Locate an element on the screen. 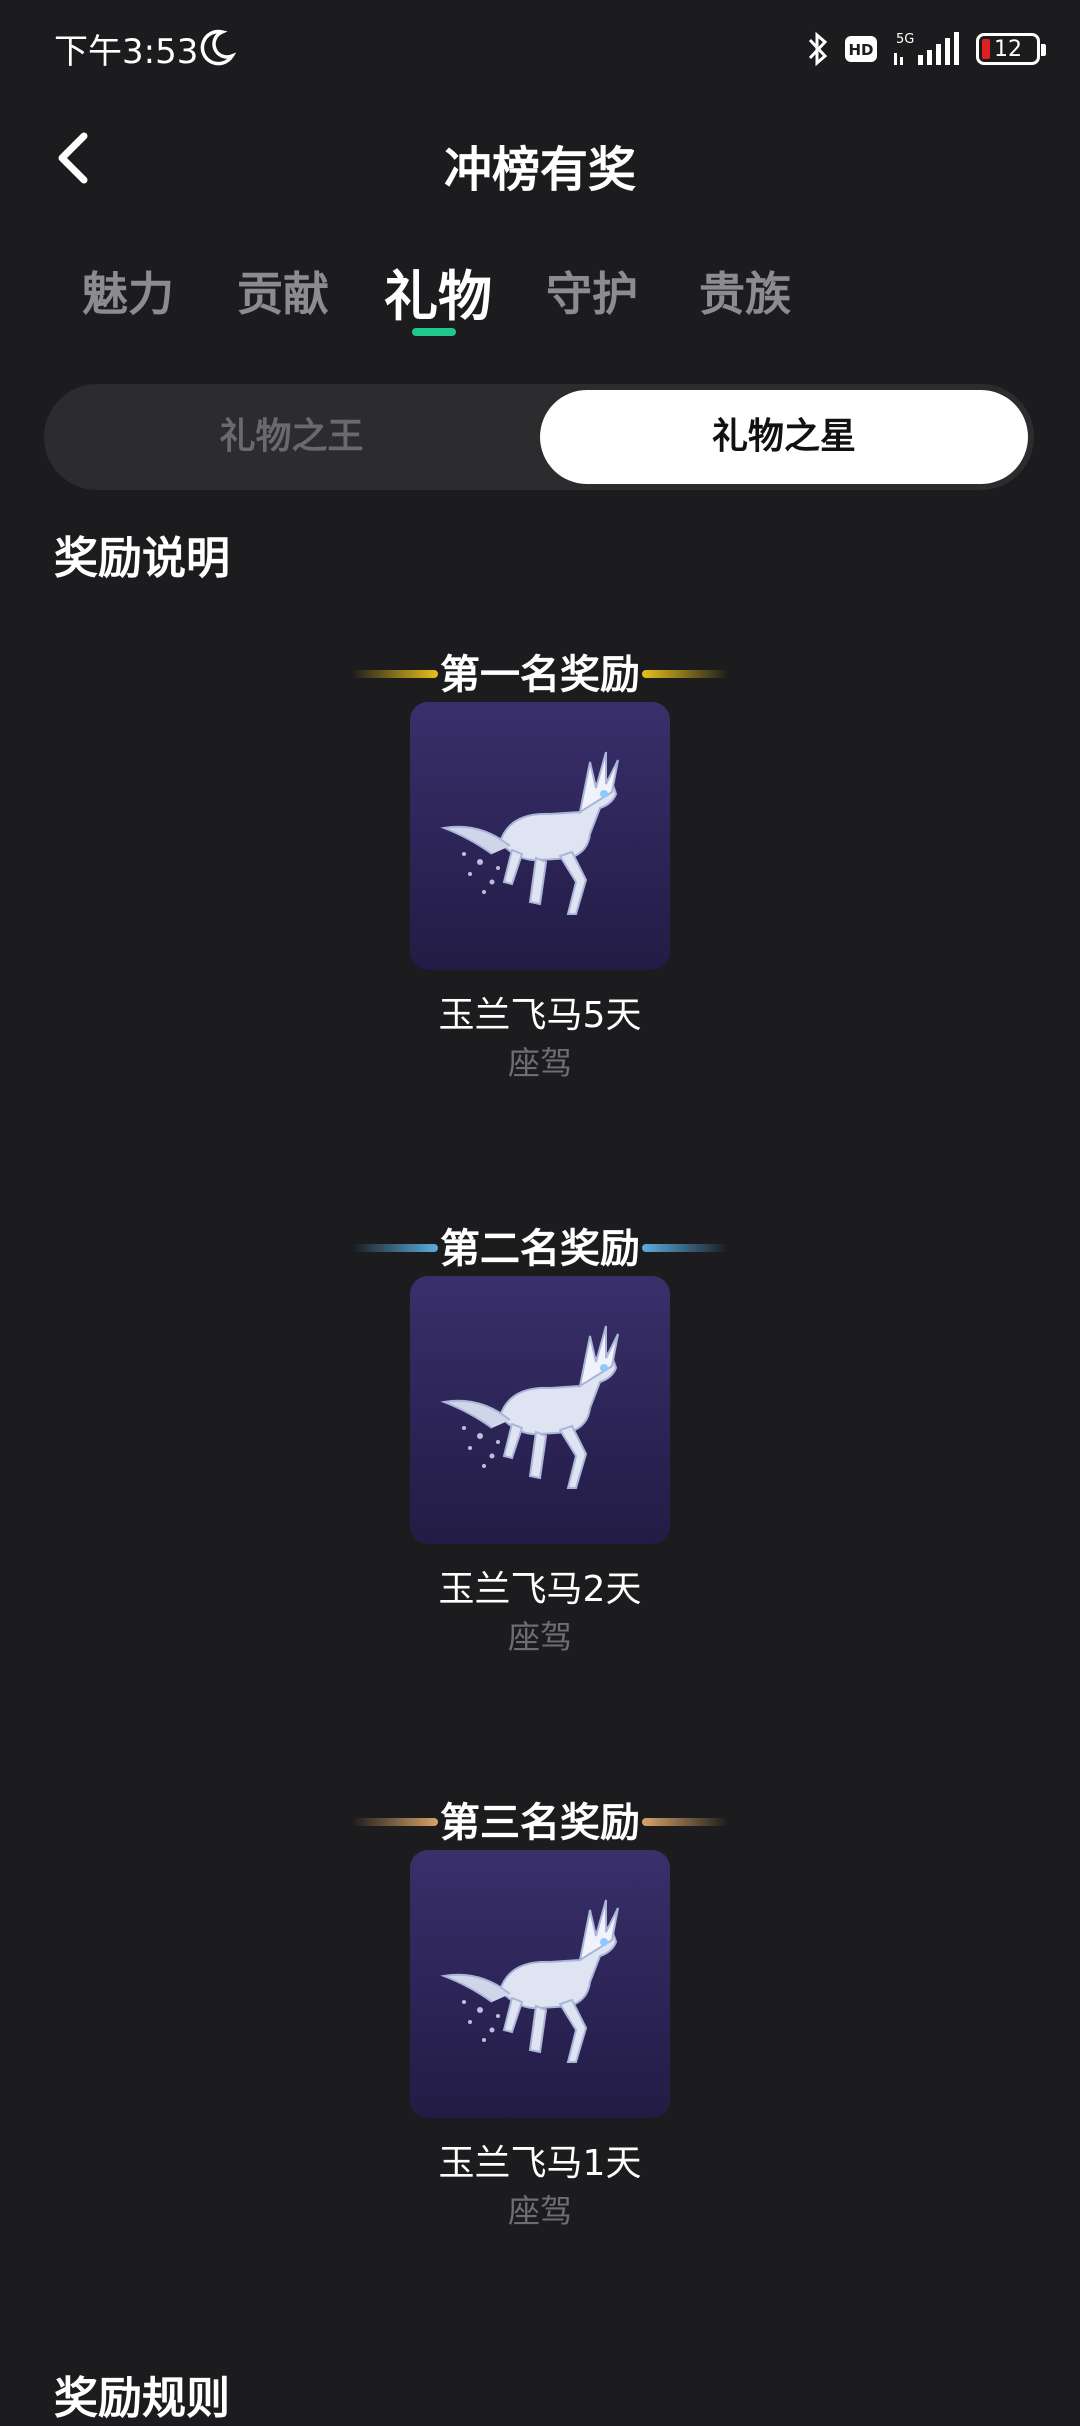  tab-contribution: 贡献 is located at coordinates (283, 291).